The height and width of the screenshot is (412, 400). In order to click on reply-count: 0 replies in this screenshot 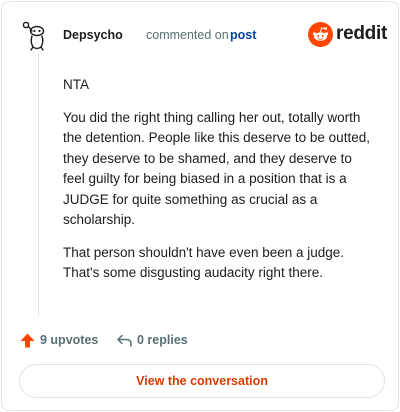, I will do `click(162, 340)`.